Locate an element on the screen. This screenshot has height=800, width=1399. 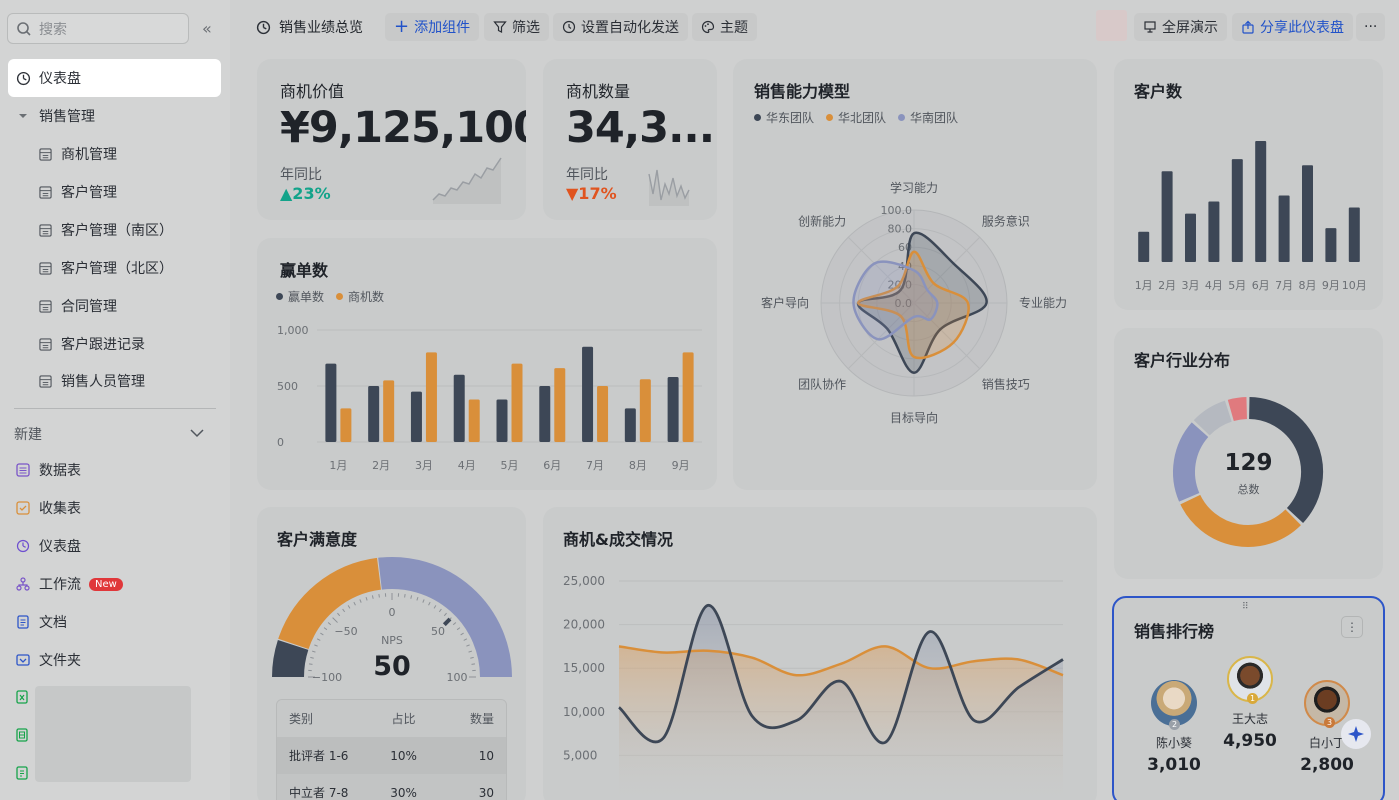
sidebar-item-label: 仪表盘 is located at coordinates (60, 79).